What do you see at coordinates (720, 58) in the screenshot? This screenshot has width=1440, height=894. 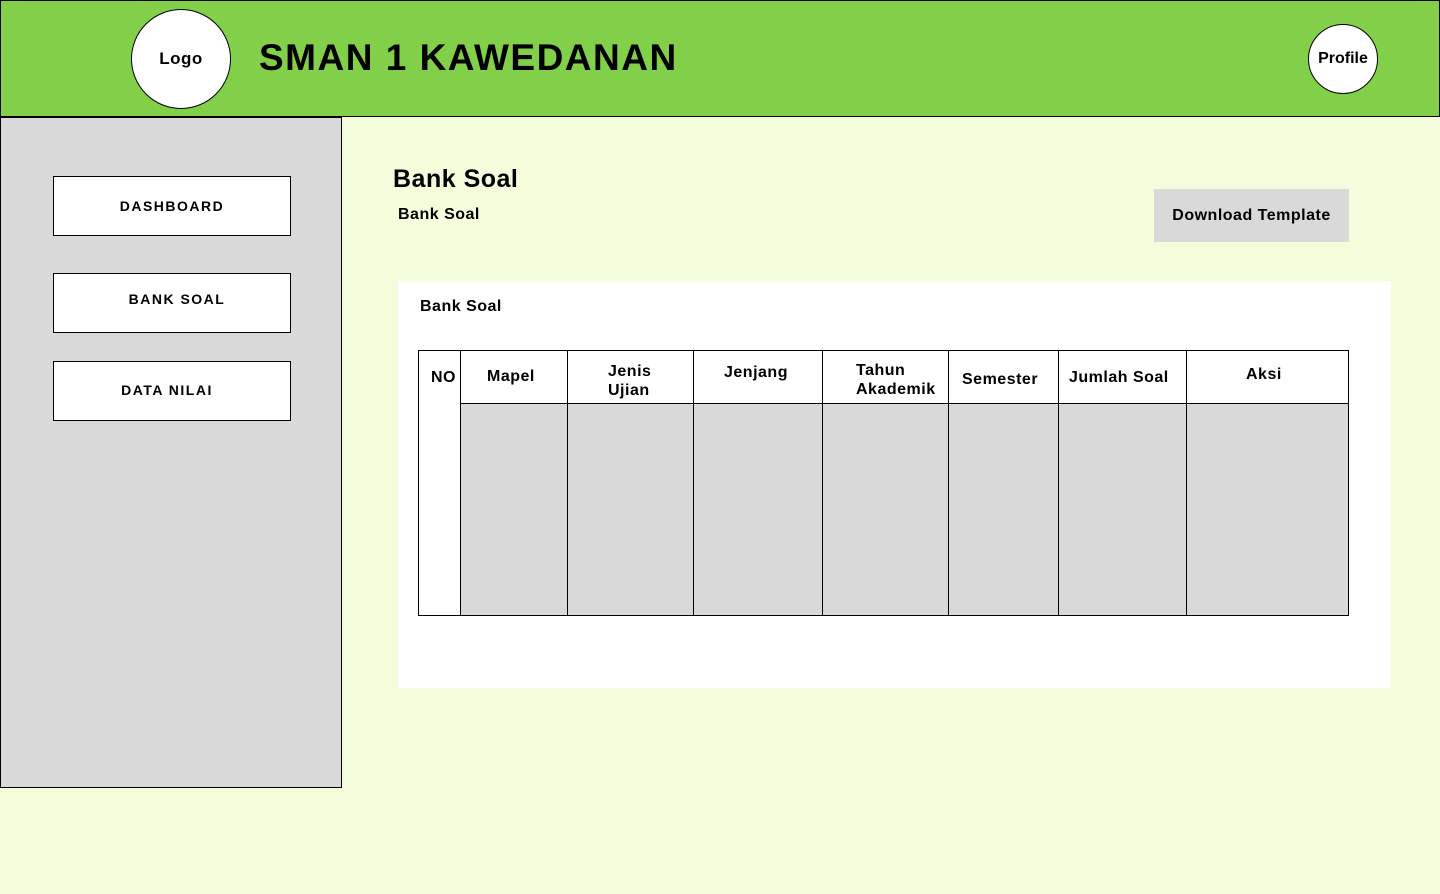 I see `header-bar: Logo SMAN 1 KAWEDANAN Profile` at bounding box center [720, 58].